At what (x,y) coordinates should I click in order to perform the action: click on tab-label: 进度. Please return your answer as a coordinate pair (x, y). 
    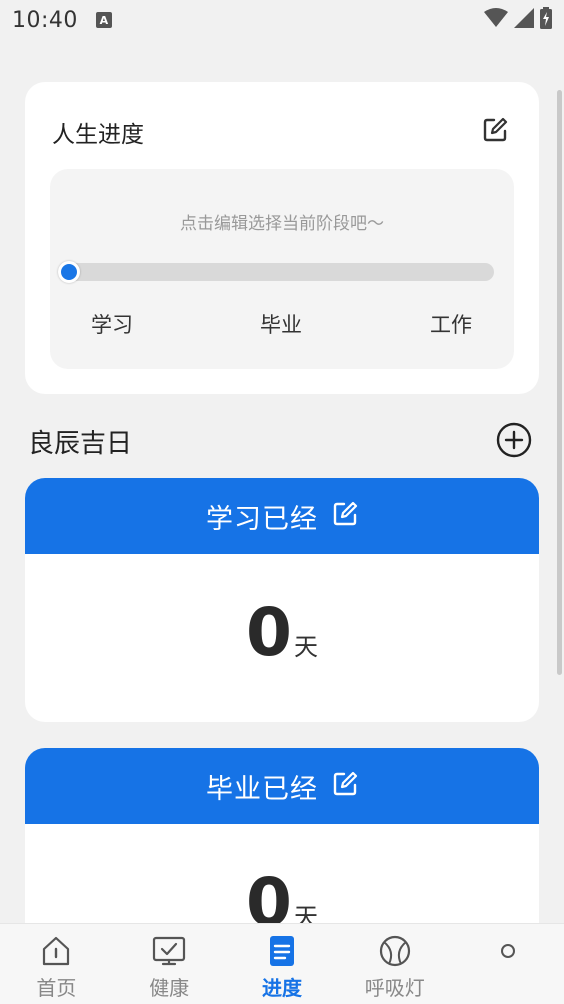
    Looking at the image, I should click on (281, 988).